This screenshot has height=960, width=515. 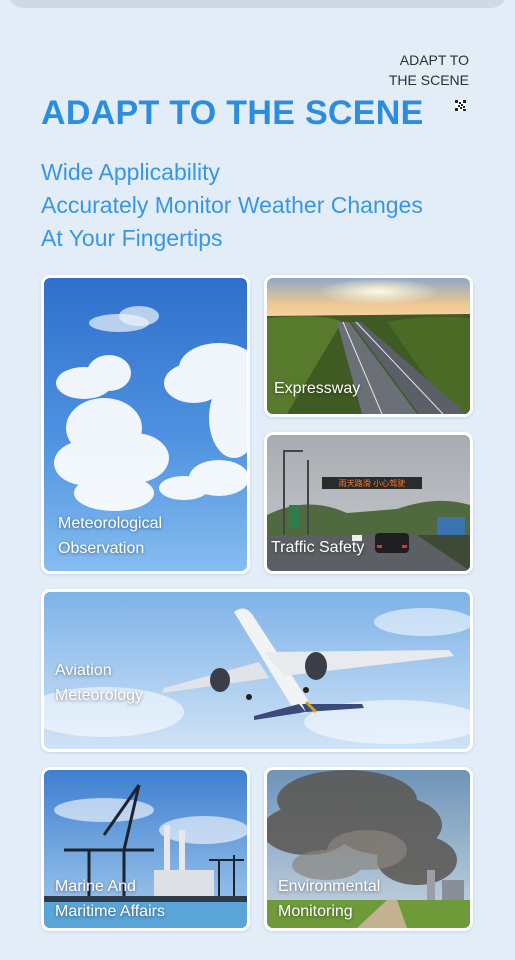 I want to click on card-marine-maritime: Marine And Maritime Affairs, so click(x=145, y=849).